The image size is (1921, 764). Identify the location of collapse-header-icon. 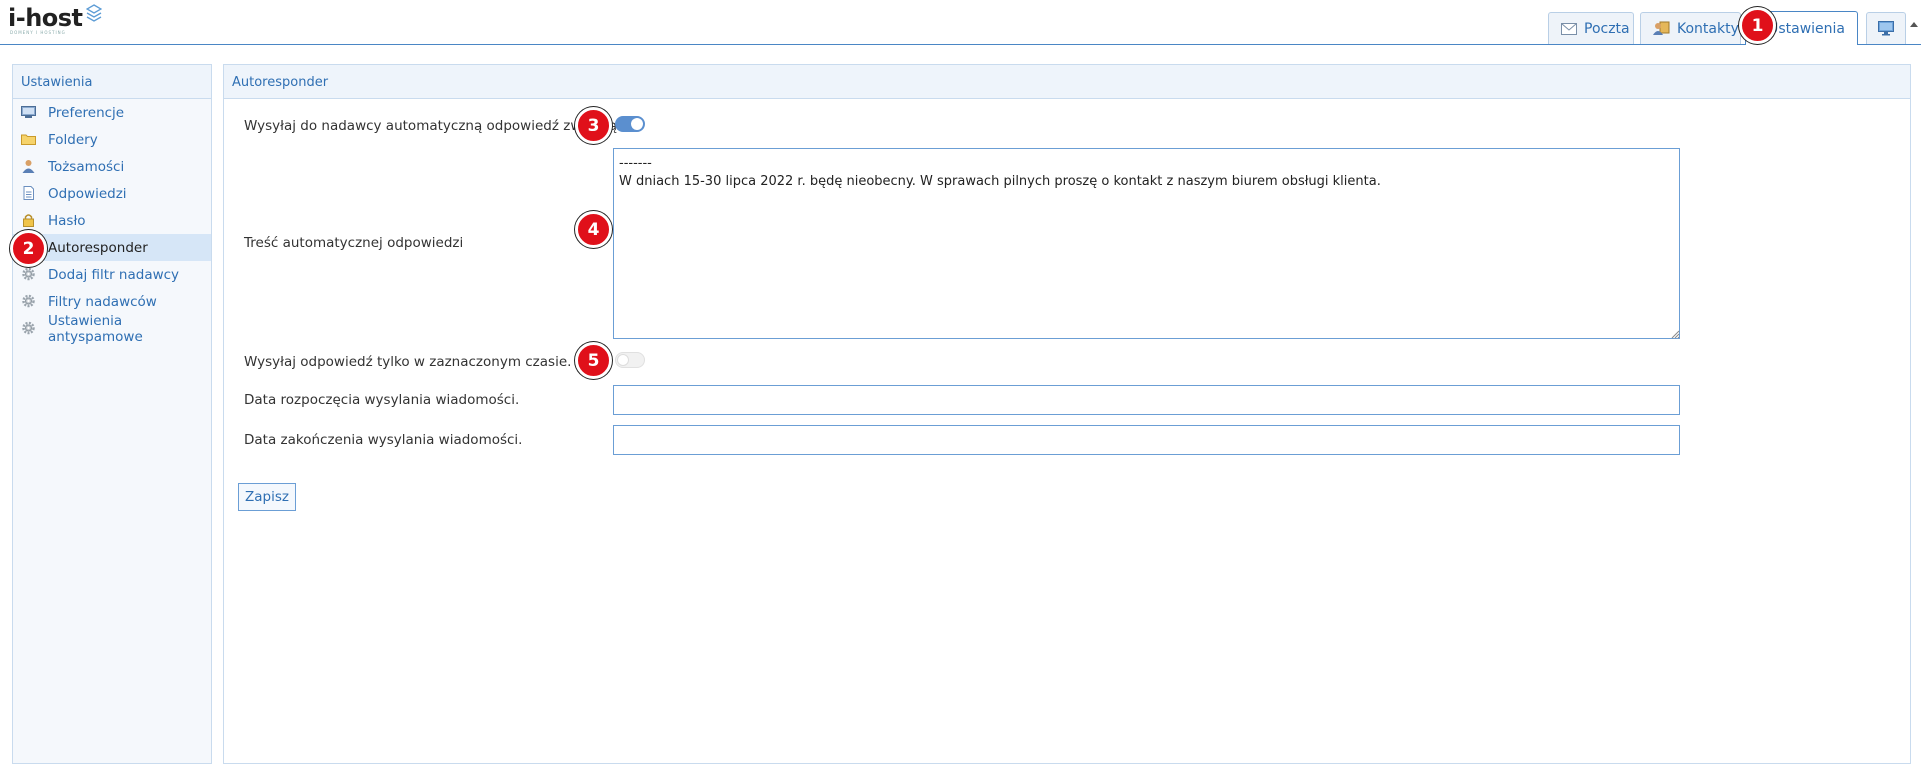
(1914, 24).